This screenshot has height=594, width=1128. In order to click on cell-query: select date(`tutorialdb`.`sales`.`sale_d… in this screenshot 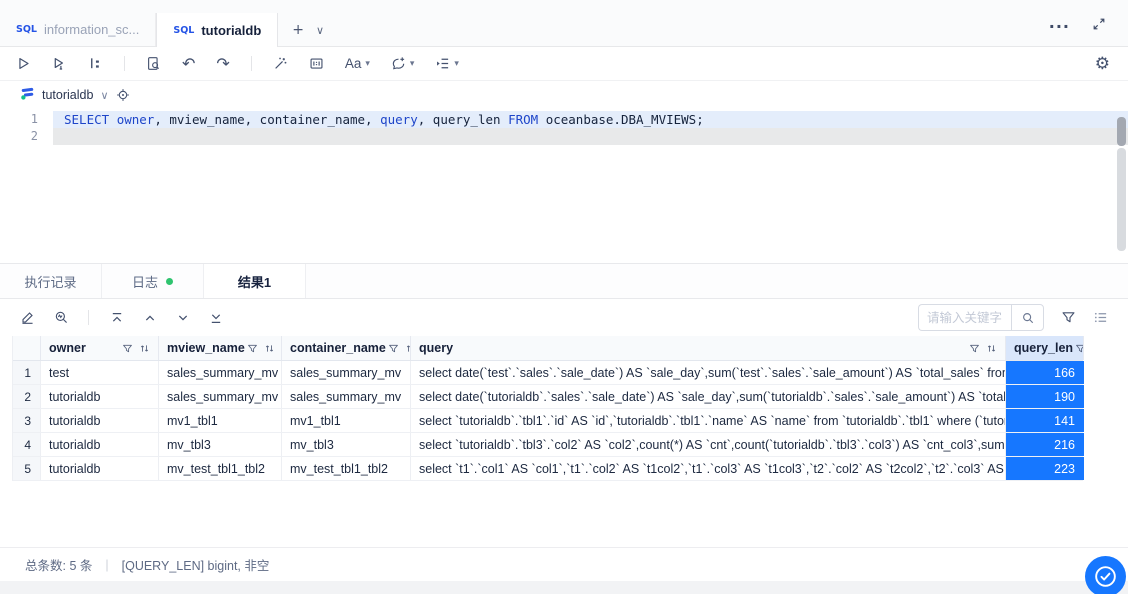, I will do `click(708, 396)`.